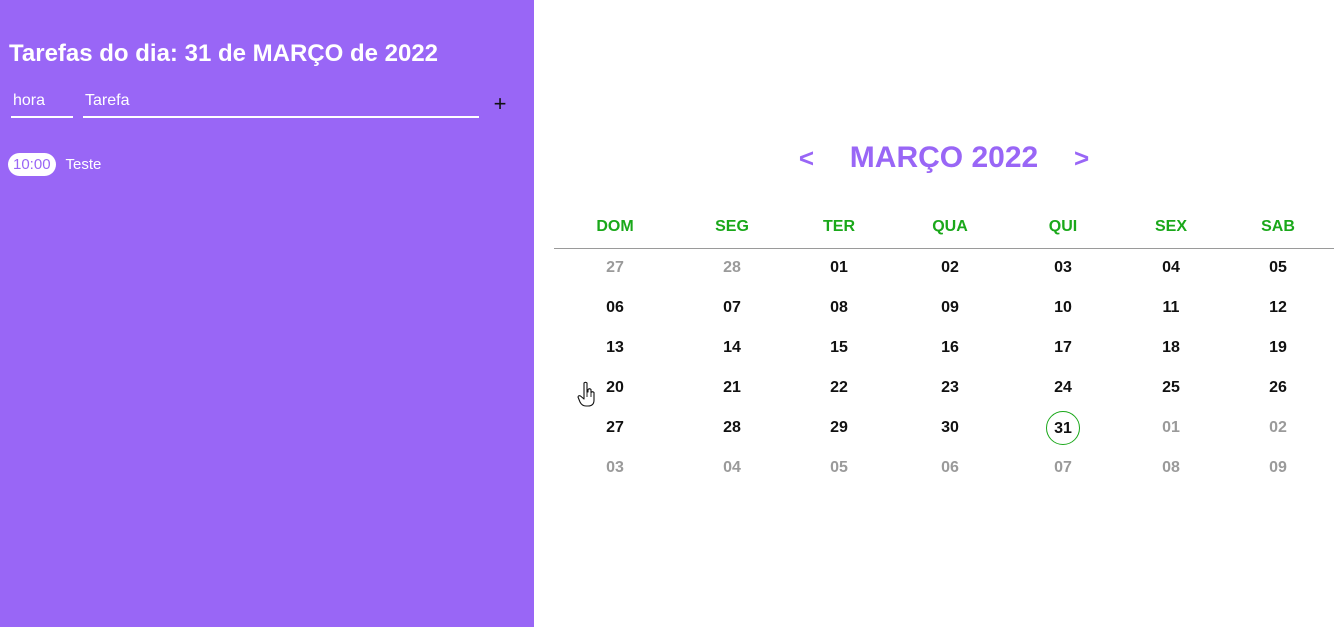  What do you see at coordinates (615, 348) in the screenshot?
I see `calendar-day: 13` at bounding box center [615, 348].